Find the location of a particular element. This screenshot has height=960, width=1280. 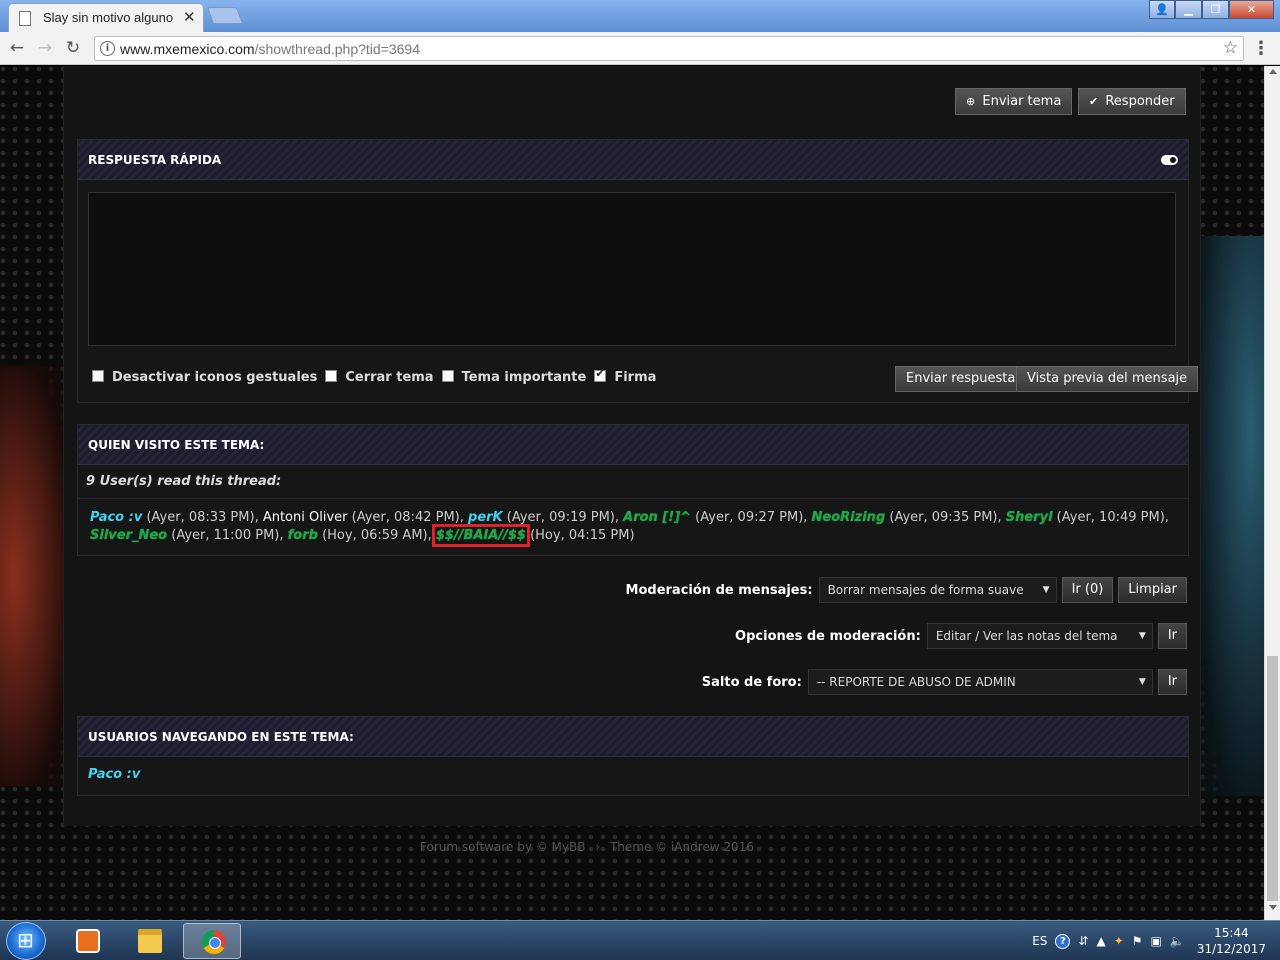

reply-button: ✔ Responder is located at coordinates (1132, 101).